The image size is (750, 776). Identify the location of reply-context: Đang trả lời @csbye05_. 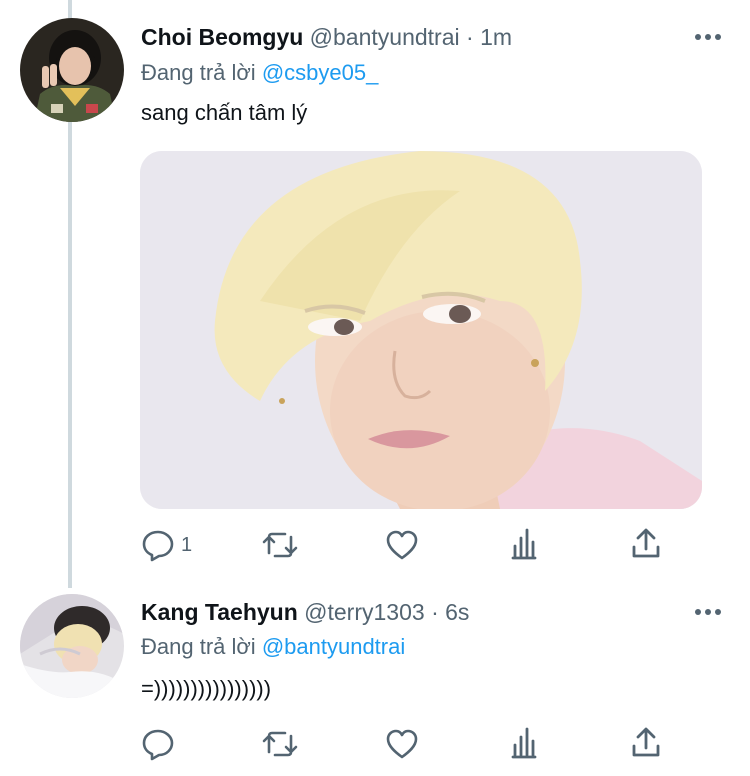
(259, 73).